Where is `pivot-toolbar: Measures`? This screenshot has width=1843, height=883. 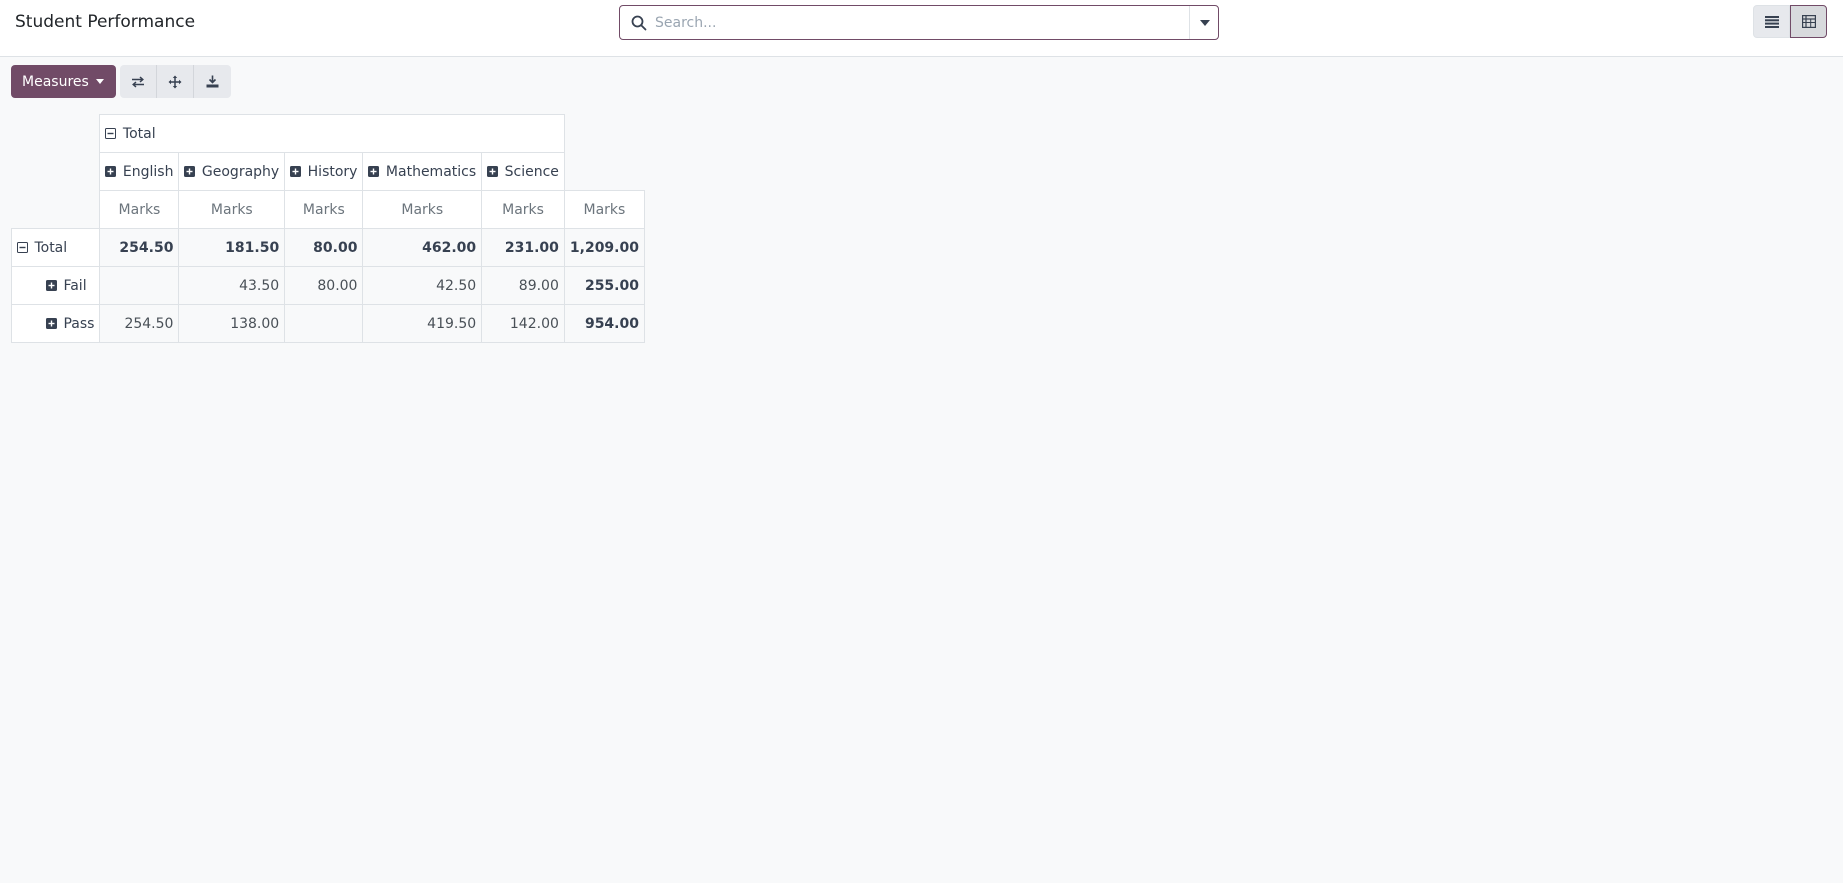
pivot-toolbar: Measures is located at coordinates (121, 81).